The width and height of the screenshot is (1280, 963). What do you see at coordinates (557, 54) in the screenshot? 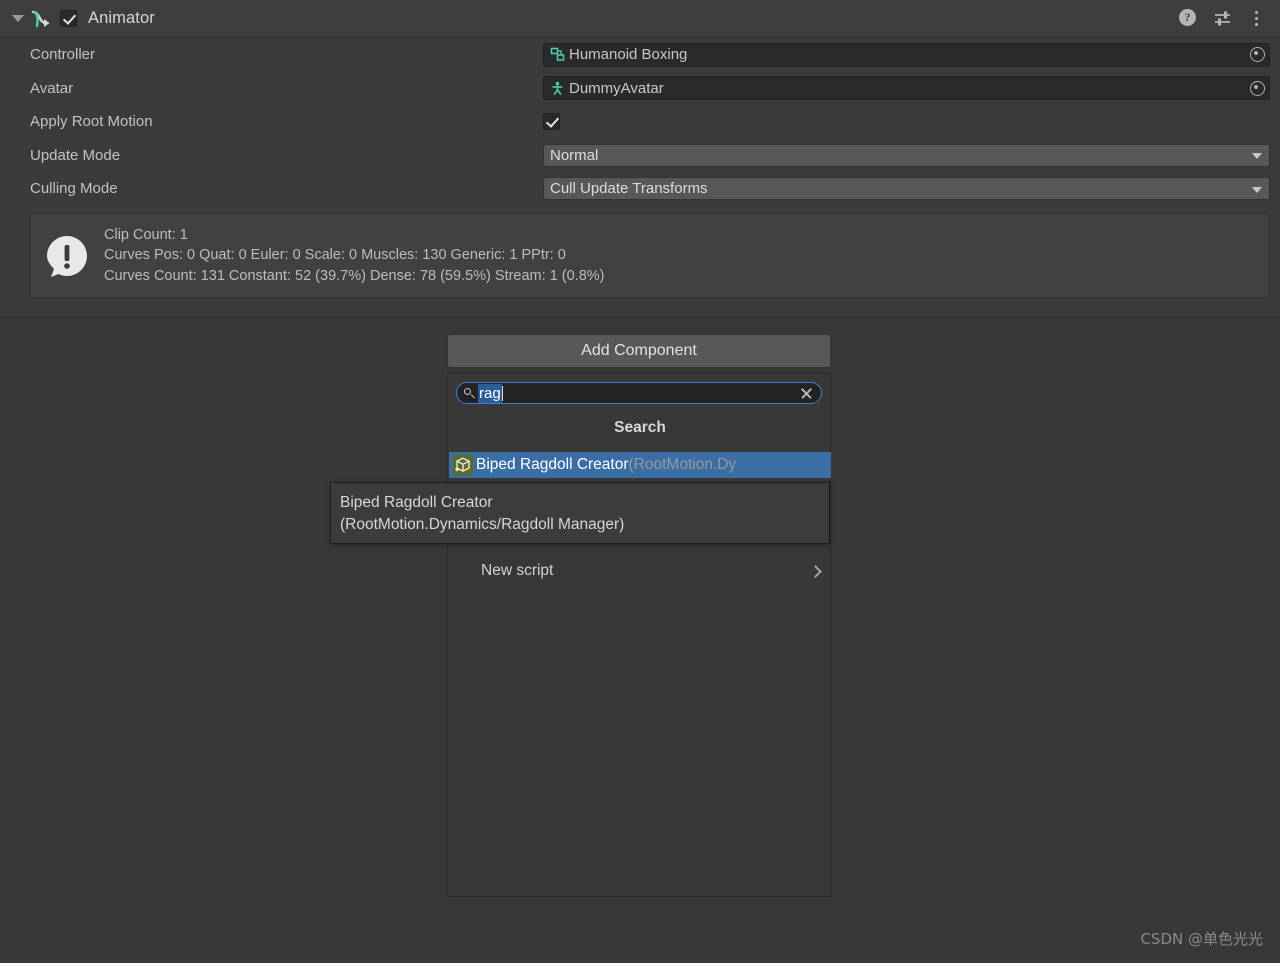
I see `animator-controller-icon` at bounding box center [557, 54].